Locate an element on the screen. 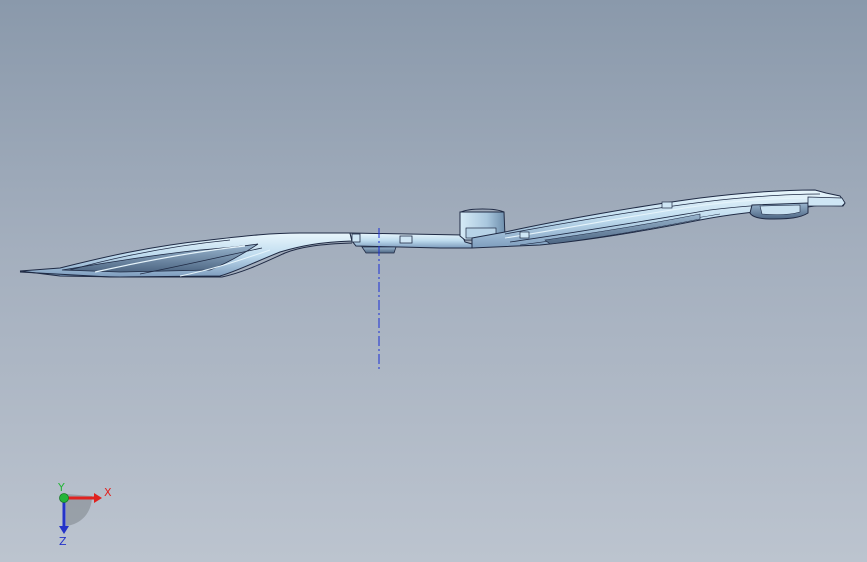 Image resolution: width=867 pixels, height=562 pixels. coordinate-triad: X Y Z is located at coordinates (84, 515).